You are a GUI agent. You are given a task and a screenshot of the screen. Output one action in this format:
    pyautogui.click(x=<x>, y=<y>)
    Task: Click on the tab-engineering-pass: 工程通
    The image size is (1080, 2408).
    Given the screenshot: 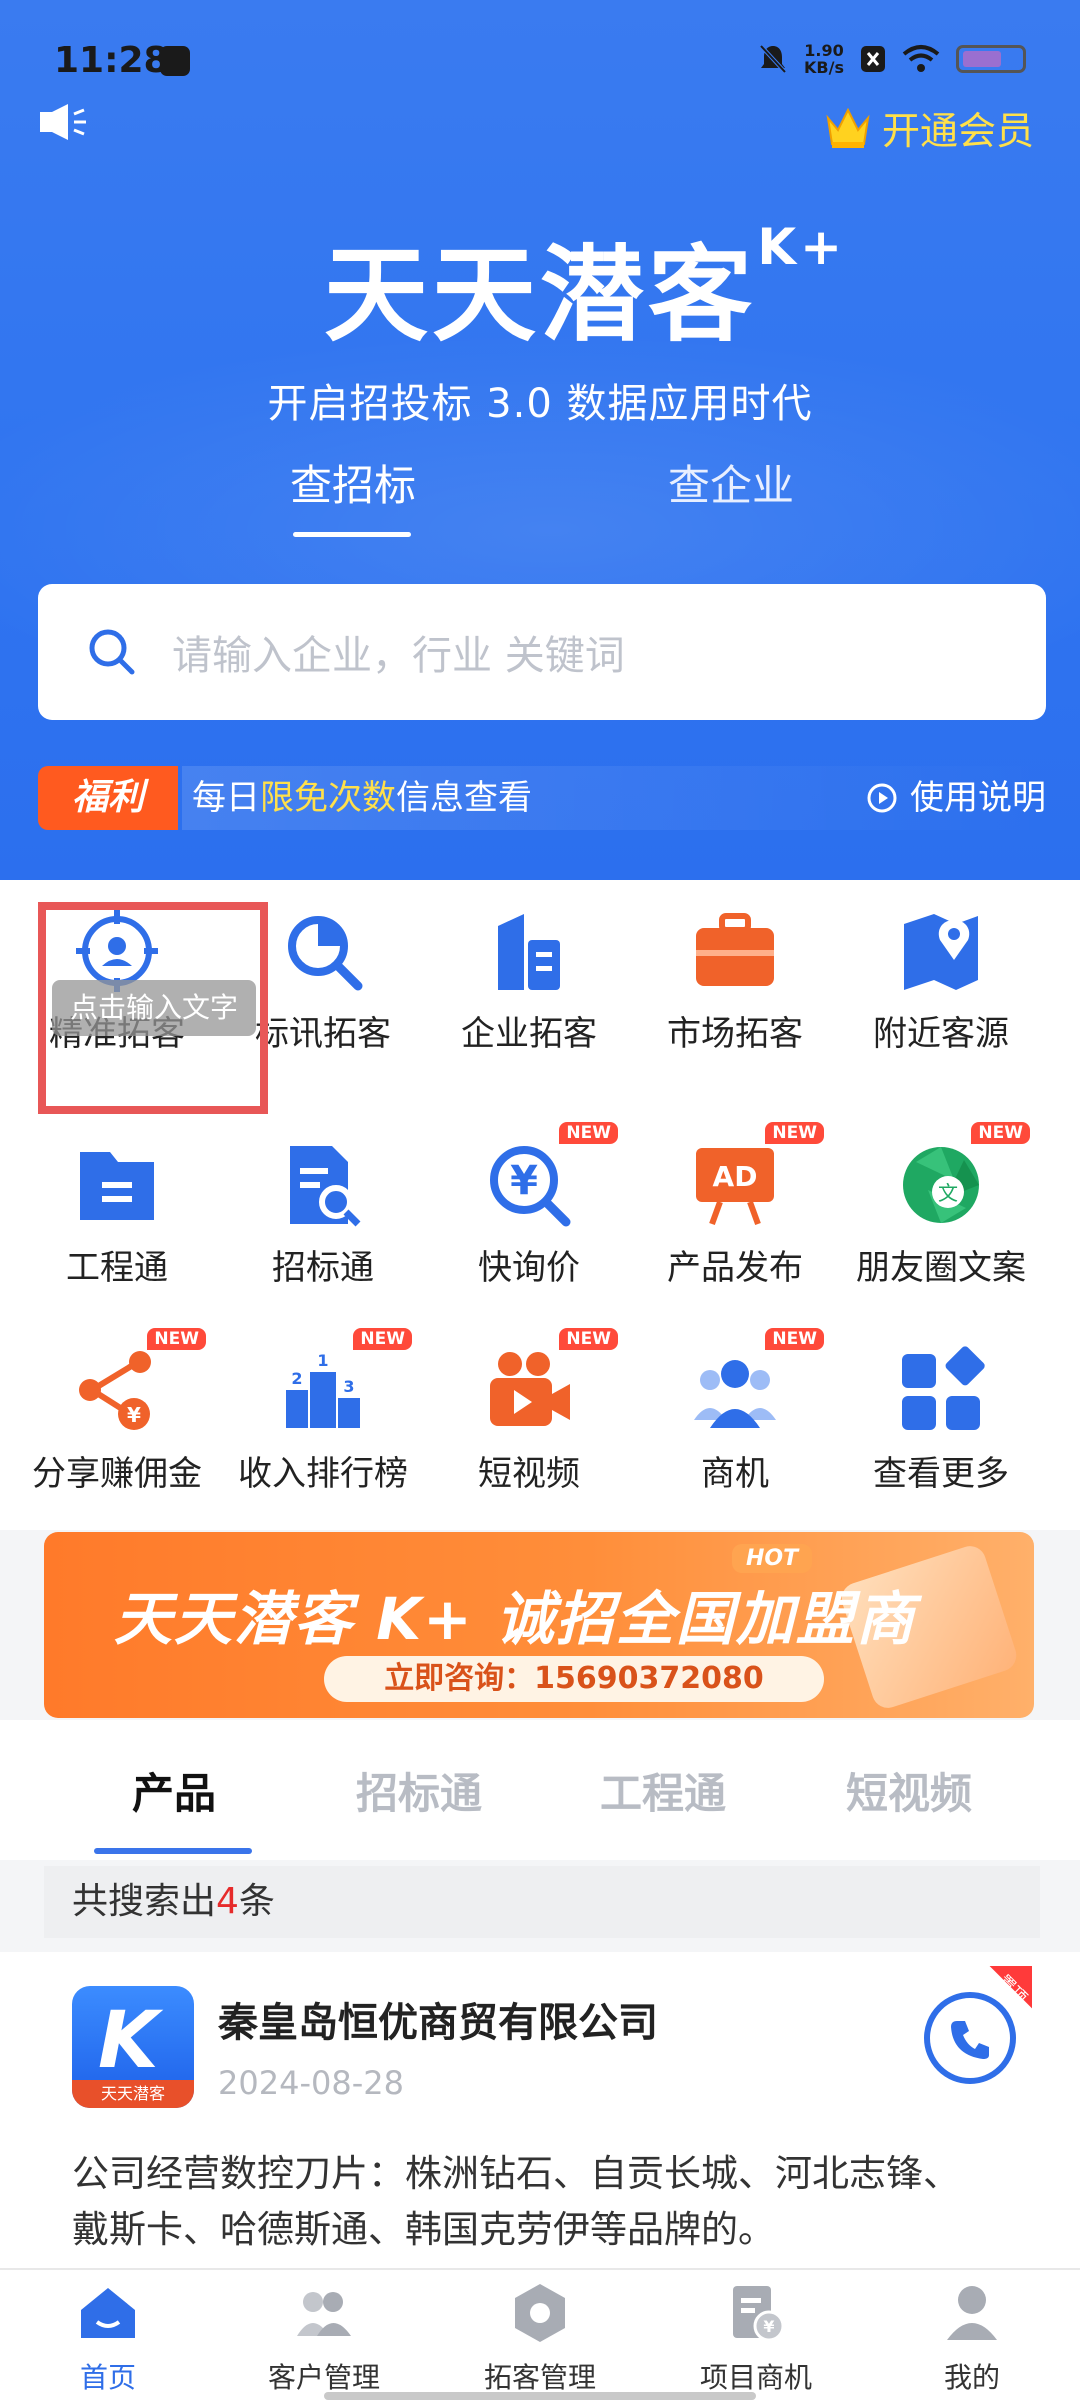 What is the action you would take?
    pyautogui.click(x=663, y=1790)
    